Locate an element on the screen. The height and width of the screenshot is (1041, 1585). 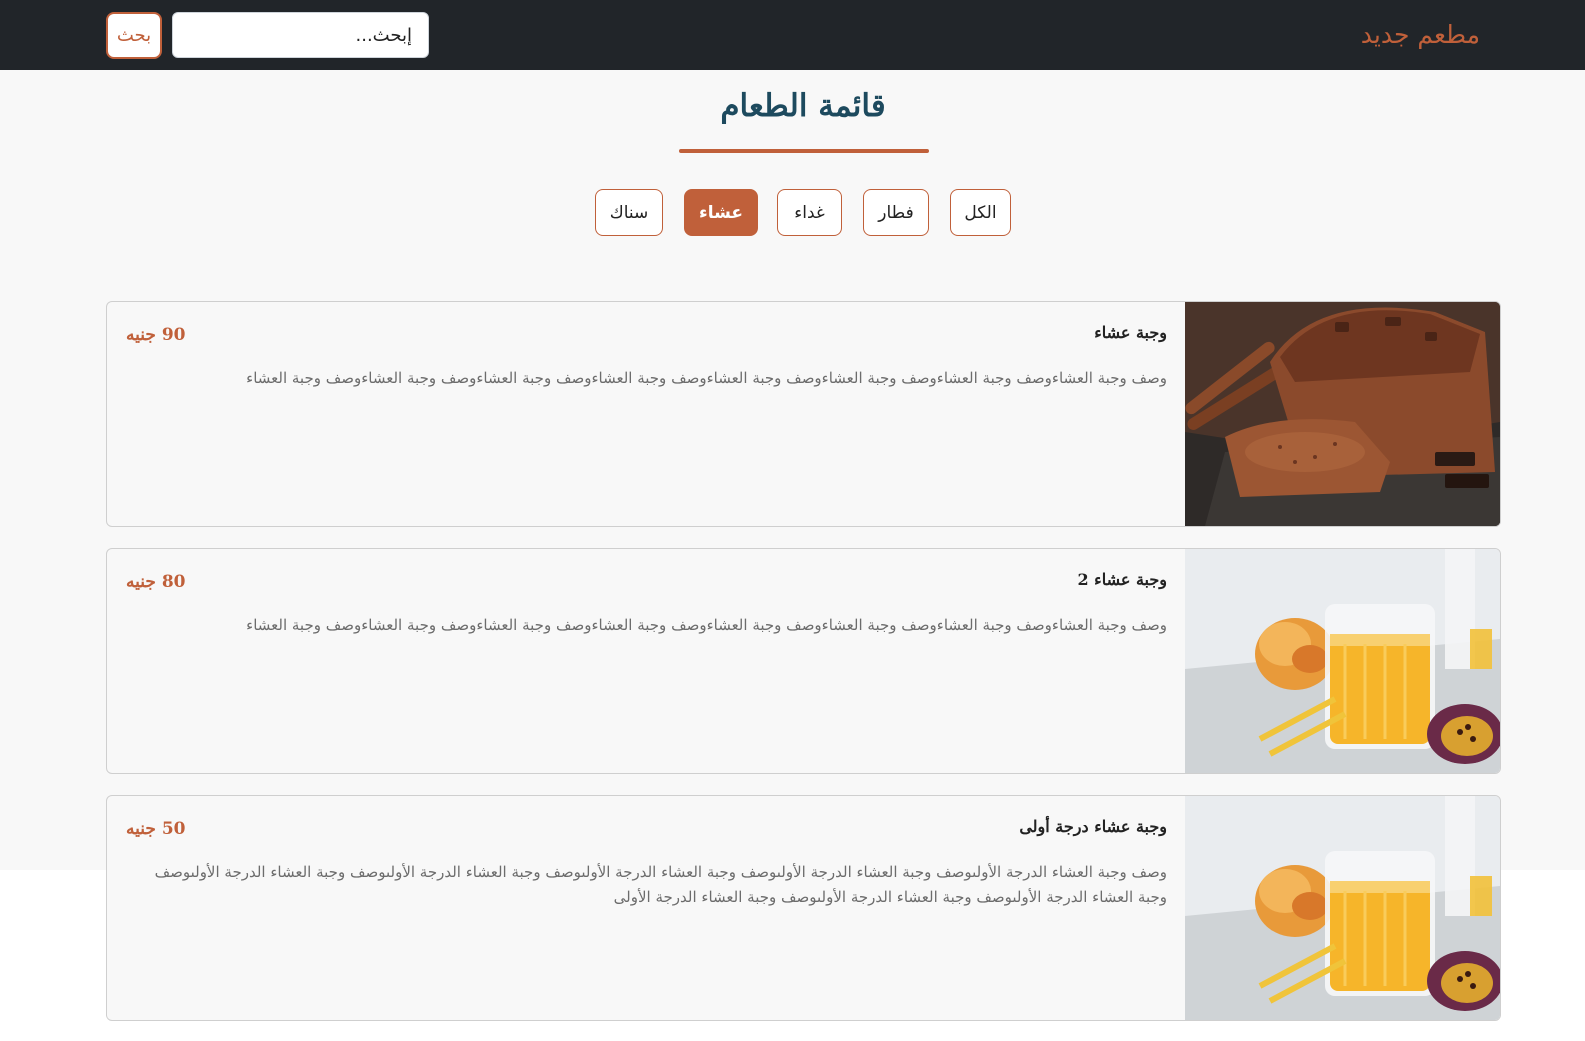
filter-snack: سناك is located at coordinates (629, 212).